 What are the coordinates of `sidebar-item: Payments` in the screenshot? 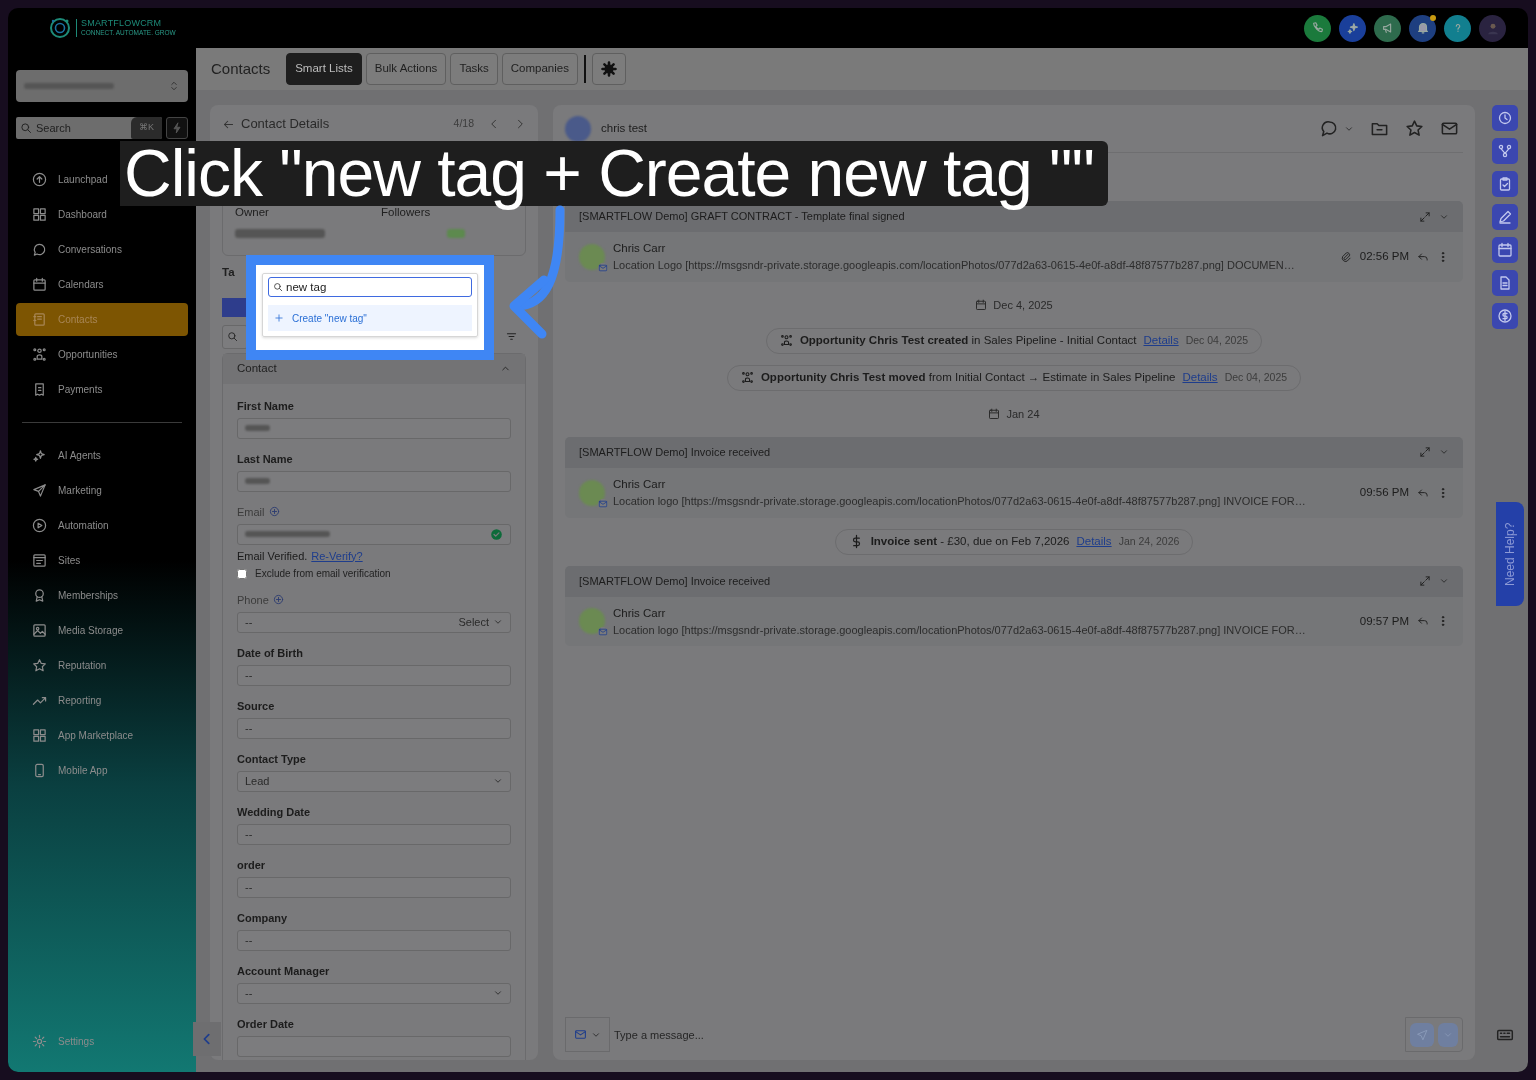 It's located at (63, 389).